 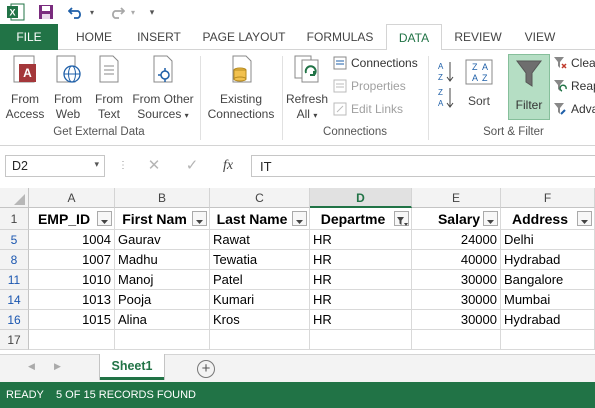 I want to click on existing-connections-button: Existing Connections, so click(x=241, y=88).